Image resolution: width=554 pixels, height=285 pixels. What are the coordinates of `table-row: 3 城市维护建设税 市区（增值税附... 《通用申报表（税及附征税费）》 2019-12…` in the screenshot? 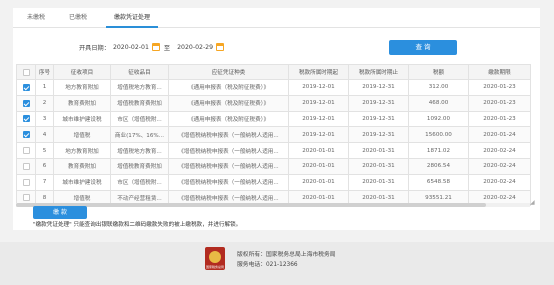 It's located at (273, 119).